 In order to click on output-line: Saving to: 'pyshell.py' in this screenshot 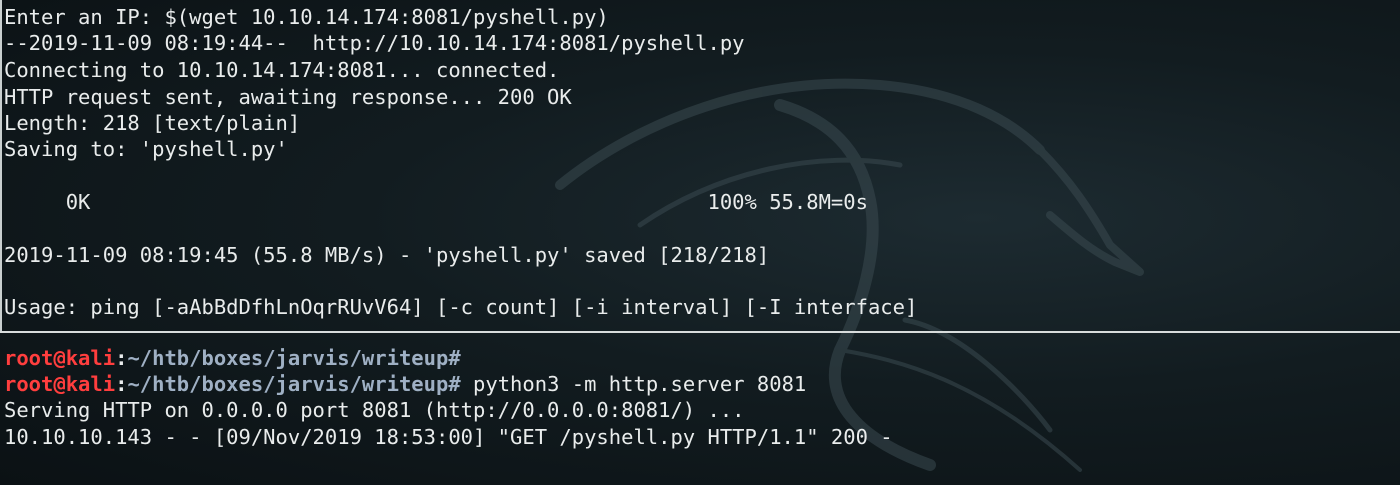, I will do `click(146, 149)`.